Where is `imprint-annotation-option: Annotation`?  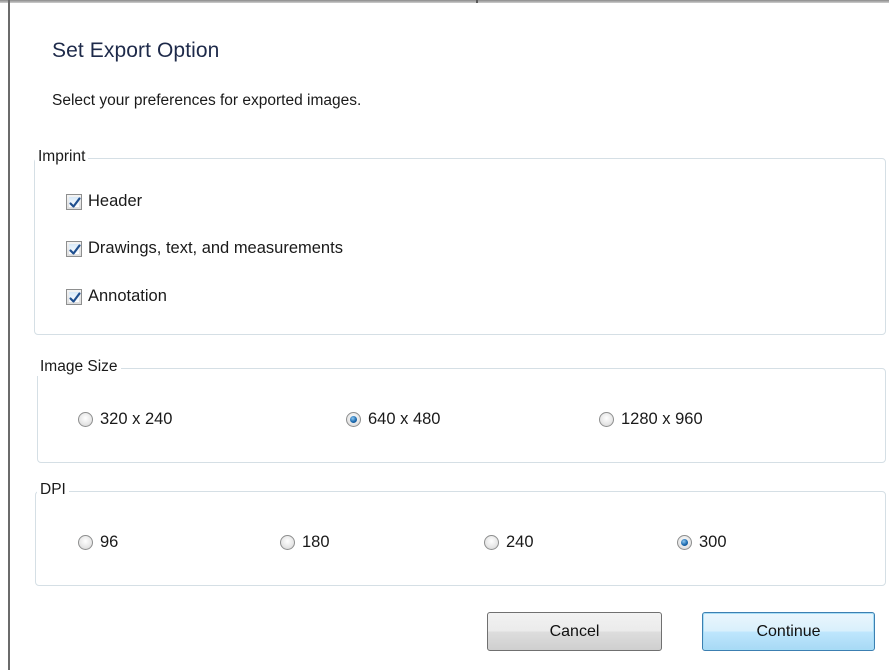 imprint-annotation-option: Annotation is located at coordinates (116, 296).